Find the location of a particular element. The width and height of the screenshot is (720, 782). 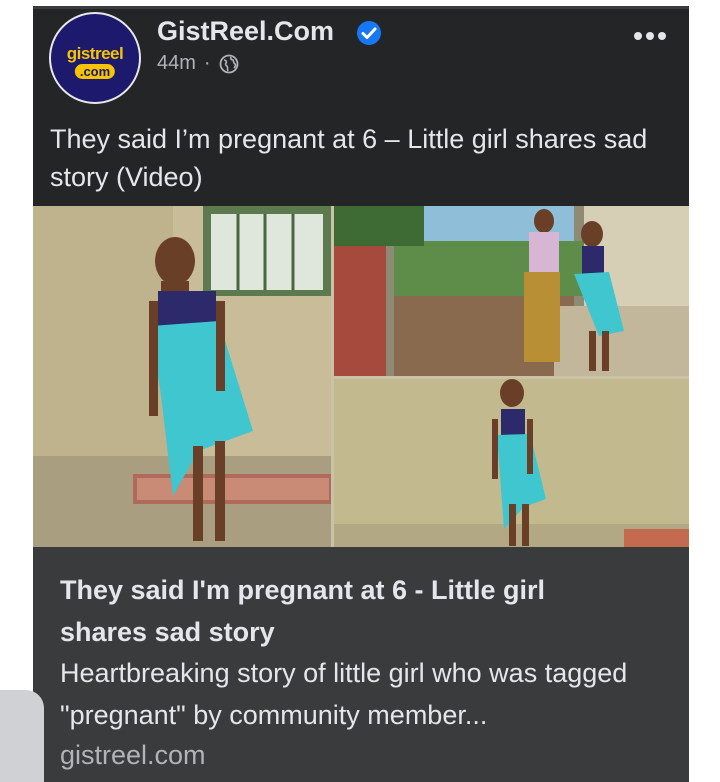

post-image-girl-outdoor is located at coordinates (511, 291).